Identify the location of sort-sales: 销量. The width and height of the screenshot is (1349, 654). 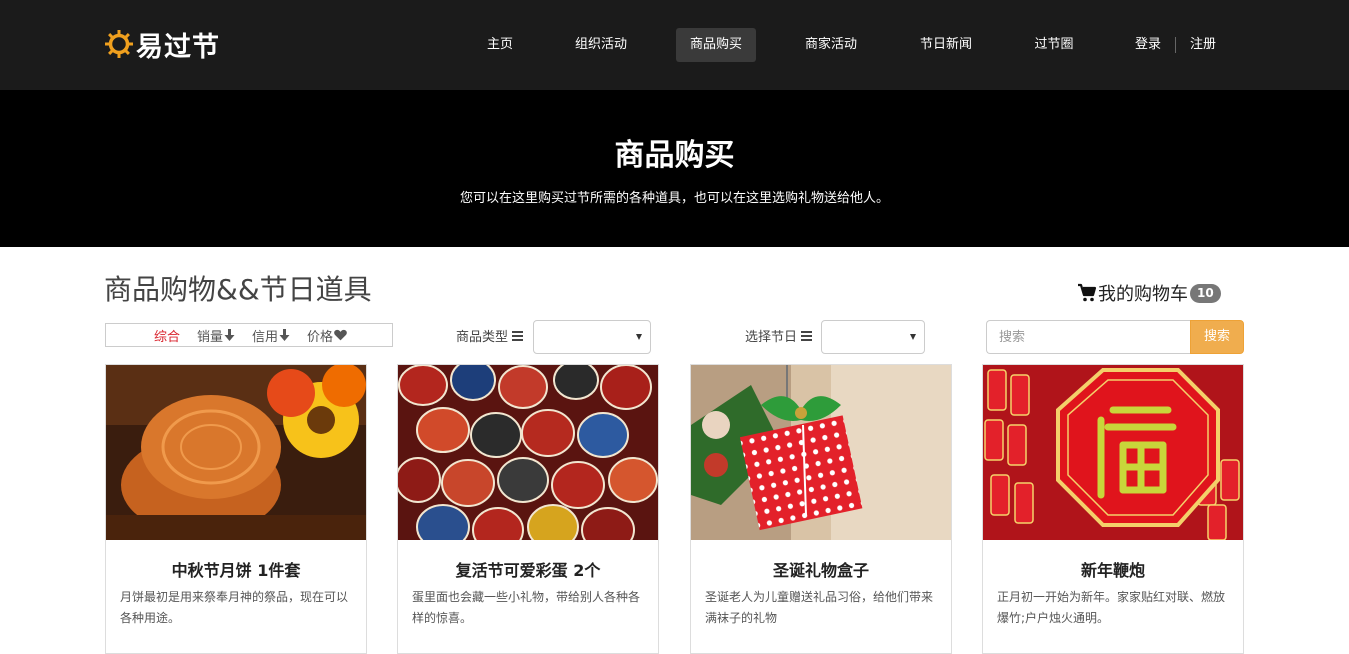
(216, 335).